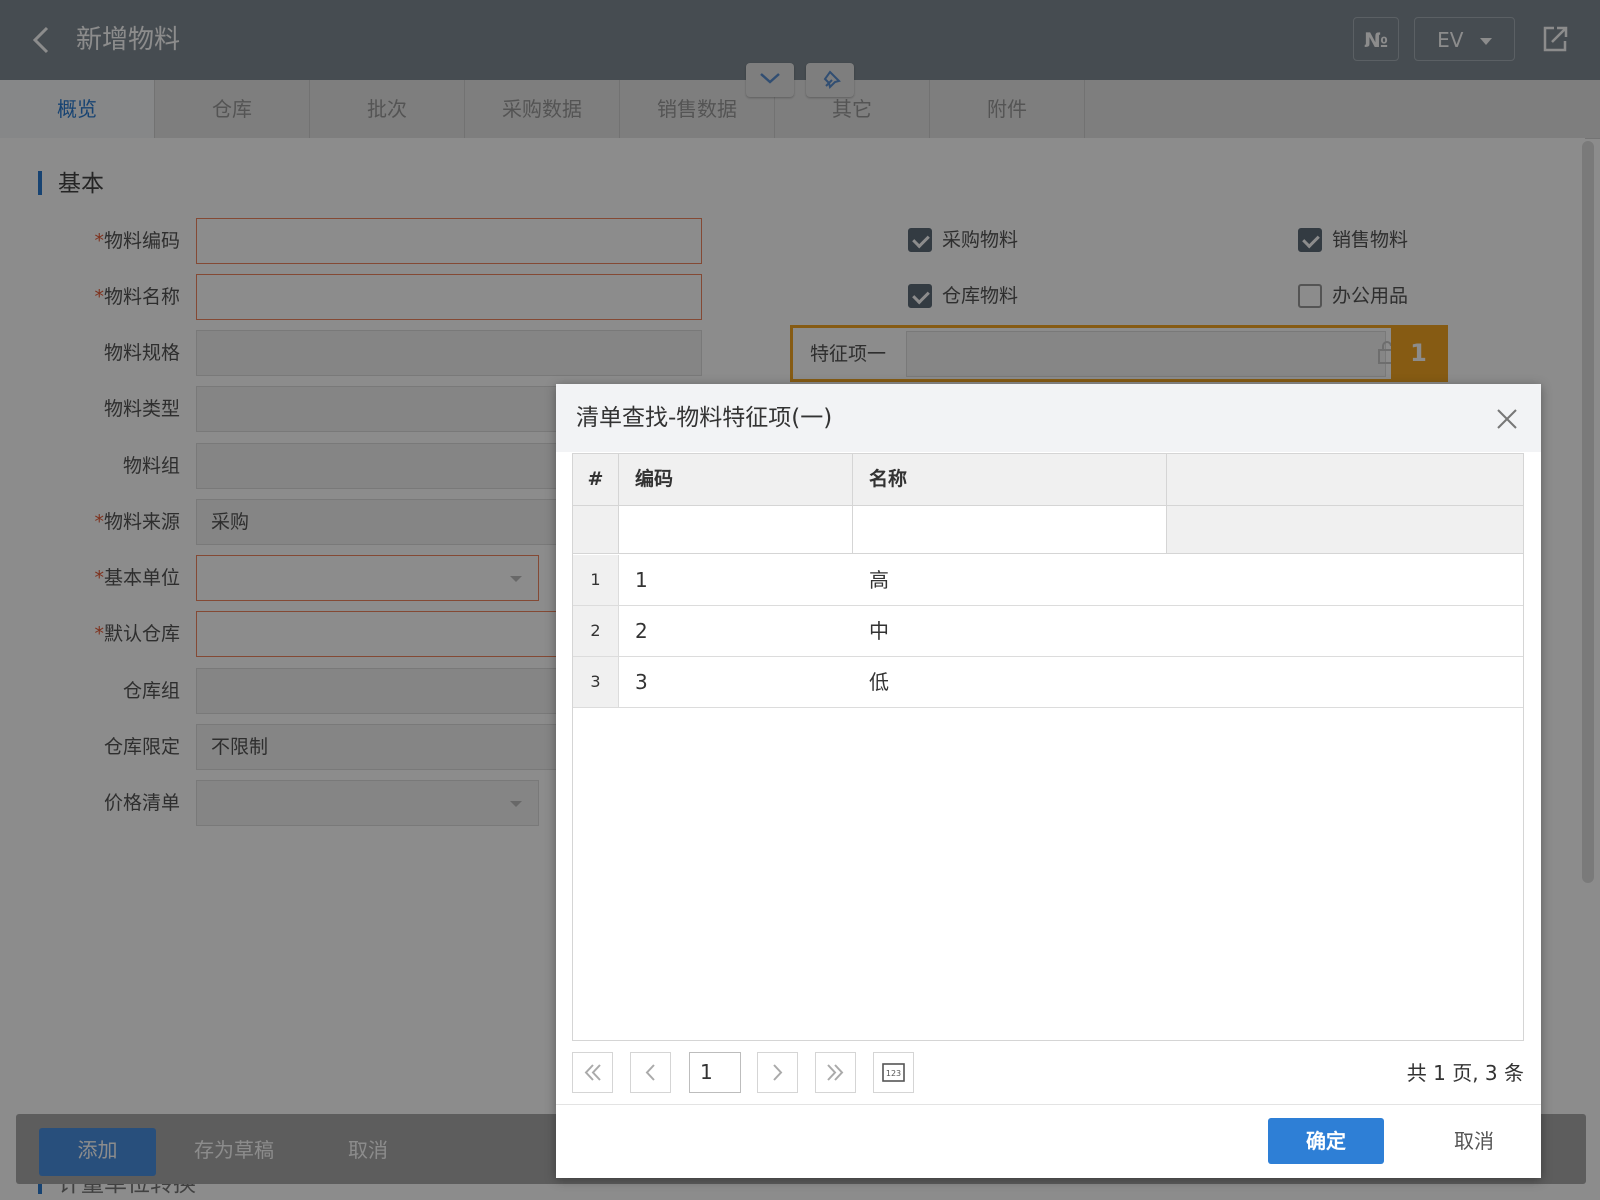 This screenshot has height=1200, width=1600. What do you see at coordinates (715, 1072) in the screenshot?
I see `page-number-input: 1` at bounding box center [715, 1072].